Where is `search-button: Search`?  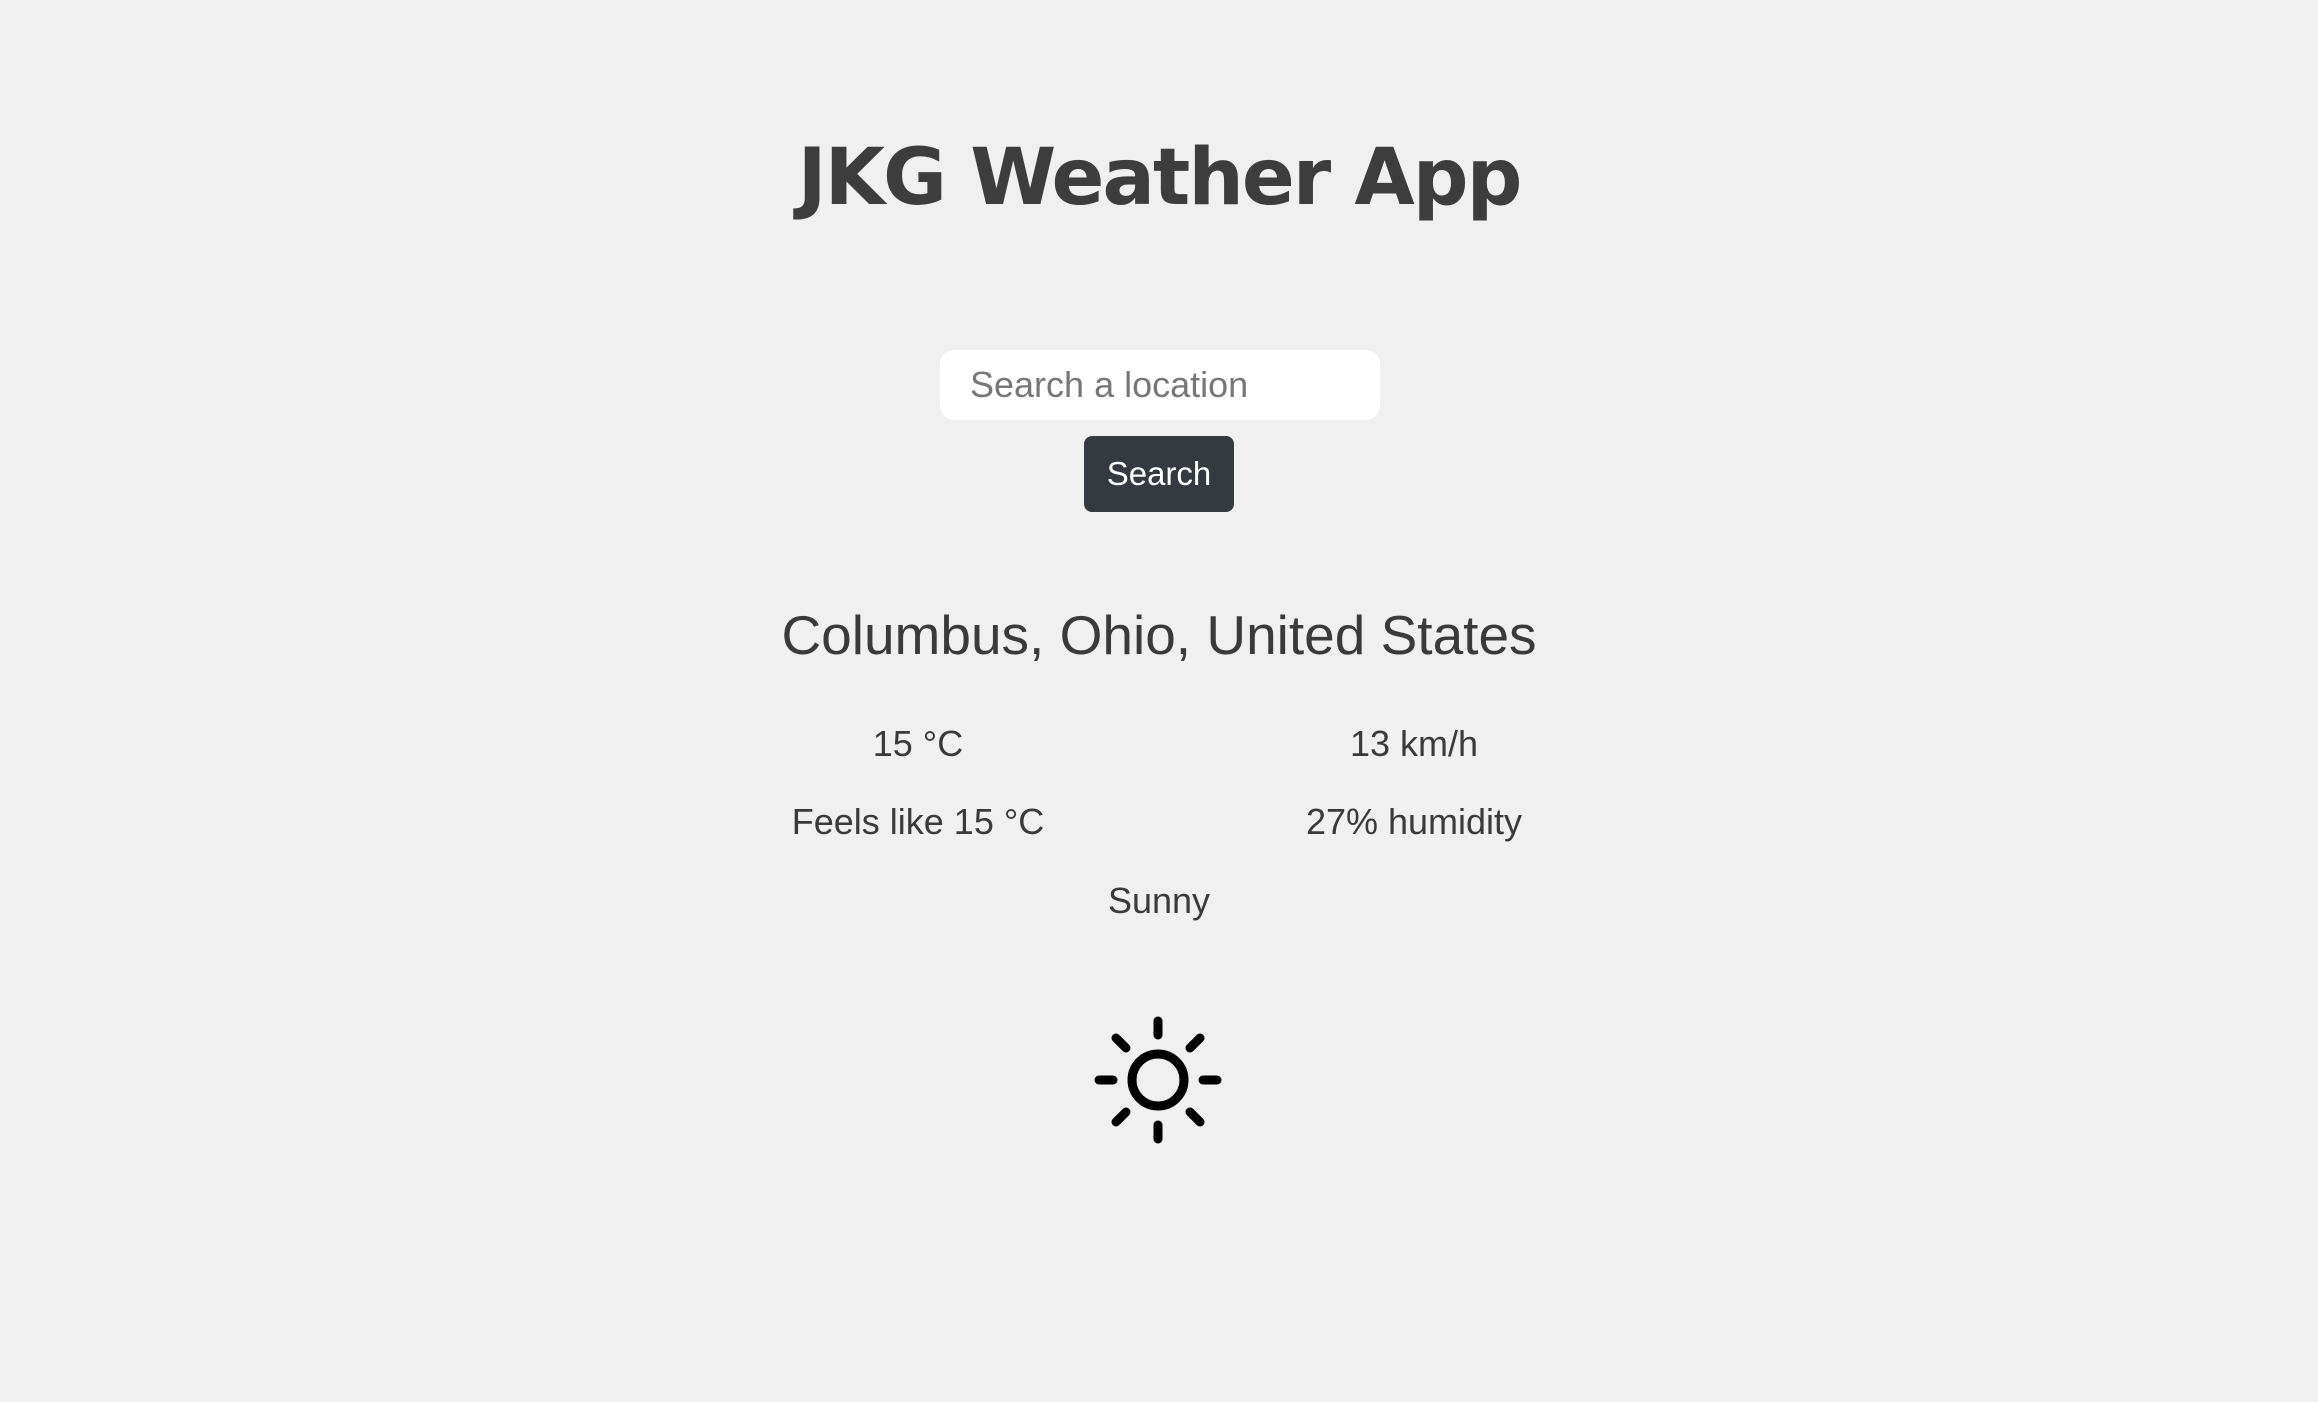
search-button: Search is located at coordinates (1159, 474).